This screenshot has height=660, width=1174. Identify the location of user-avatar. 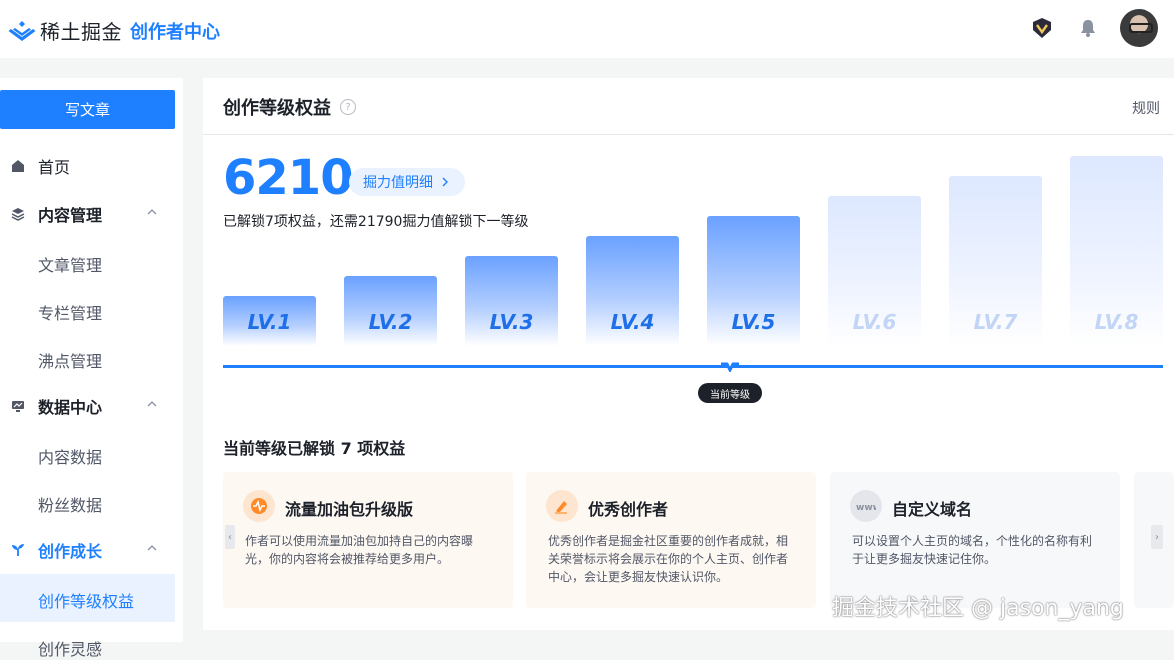
(1139, 28).